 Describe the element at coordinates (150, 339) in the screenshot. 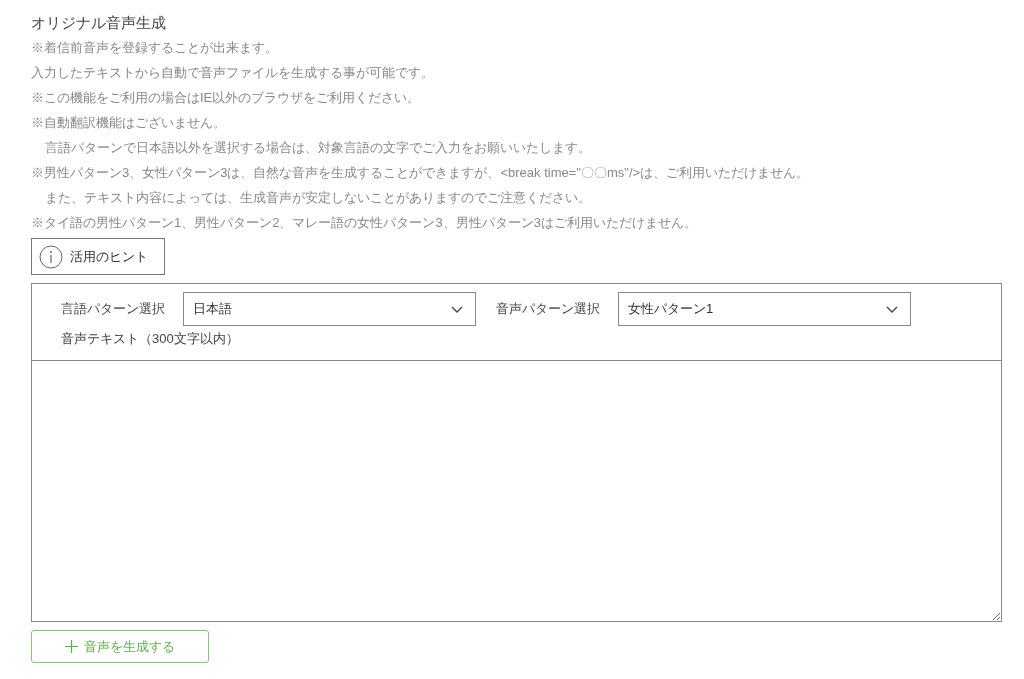

I see `text-label: 音声テキスト（300文字以内）` at that location.